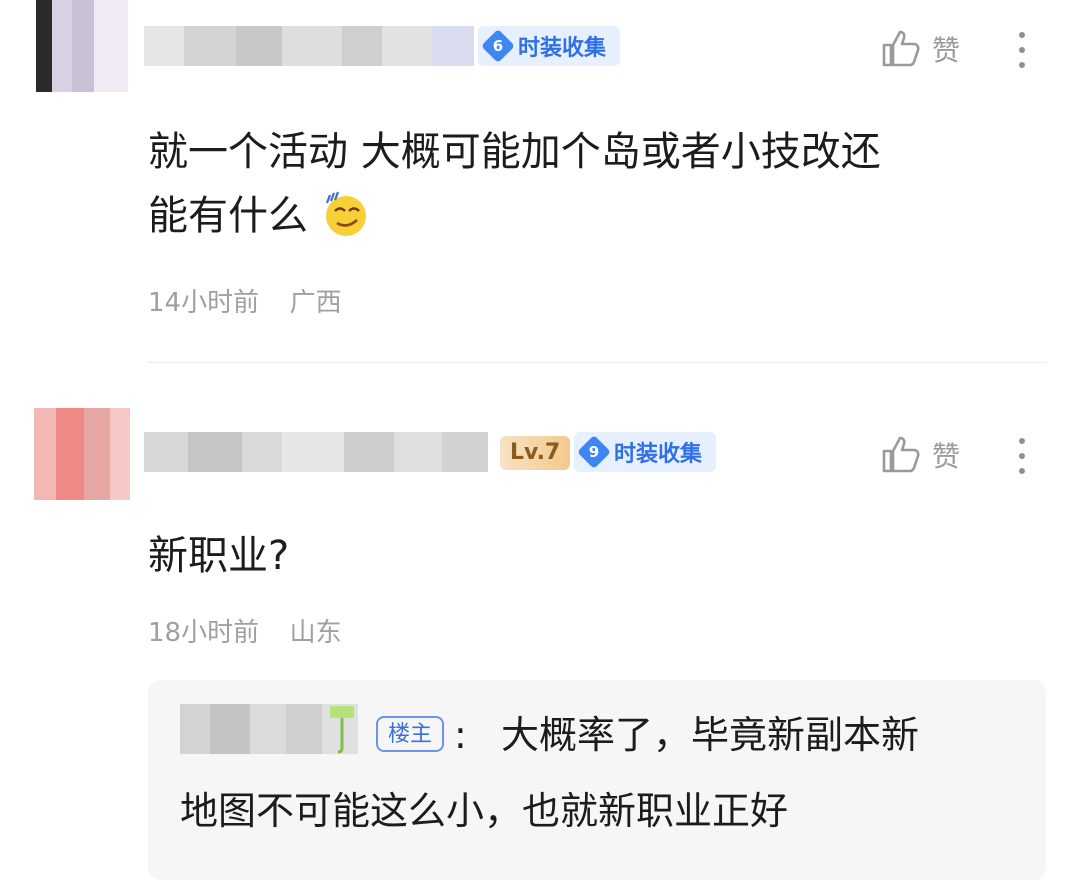 Image resolution: width=1080 pixels, height=880 pixels. Describe the element at coordinates (204, 633) in the screenshot. I see `comment-time: 18小时前` at that location.